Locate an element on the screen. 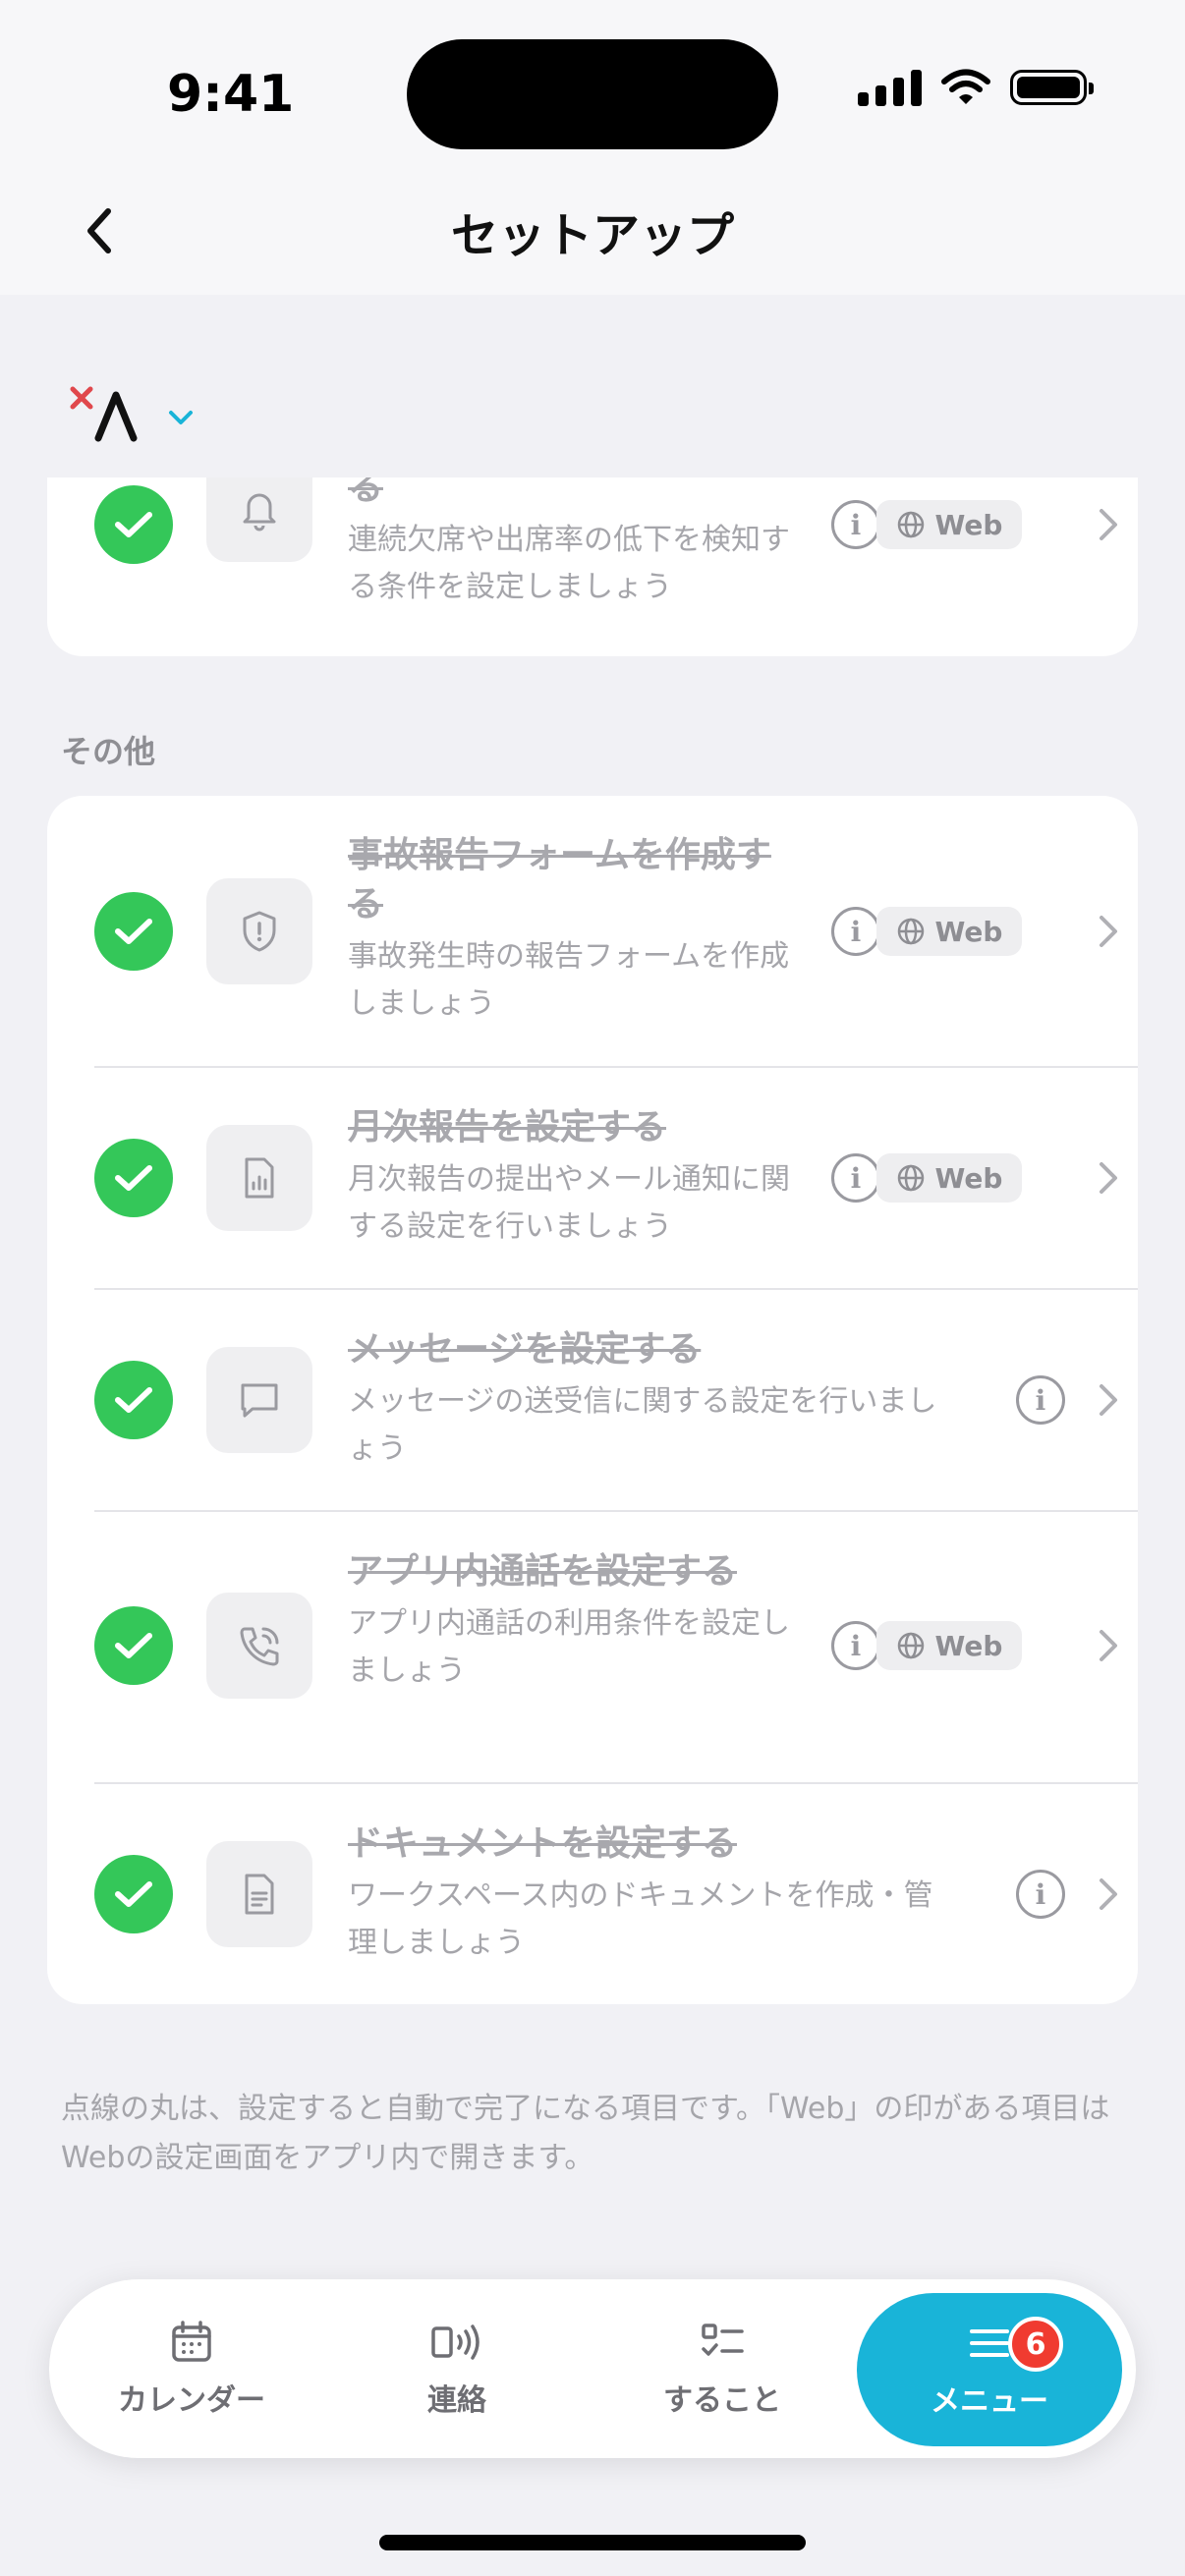 The image size is (1185, 2576). shield-alert-icon is located at coordinates (259, 931).